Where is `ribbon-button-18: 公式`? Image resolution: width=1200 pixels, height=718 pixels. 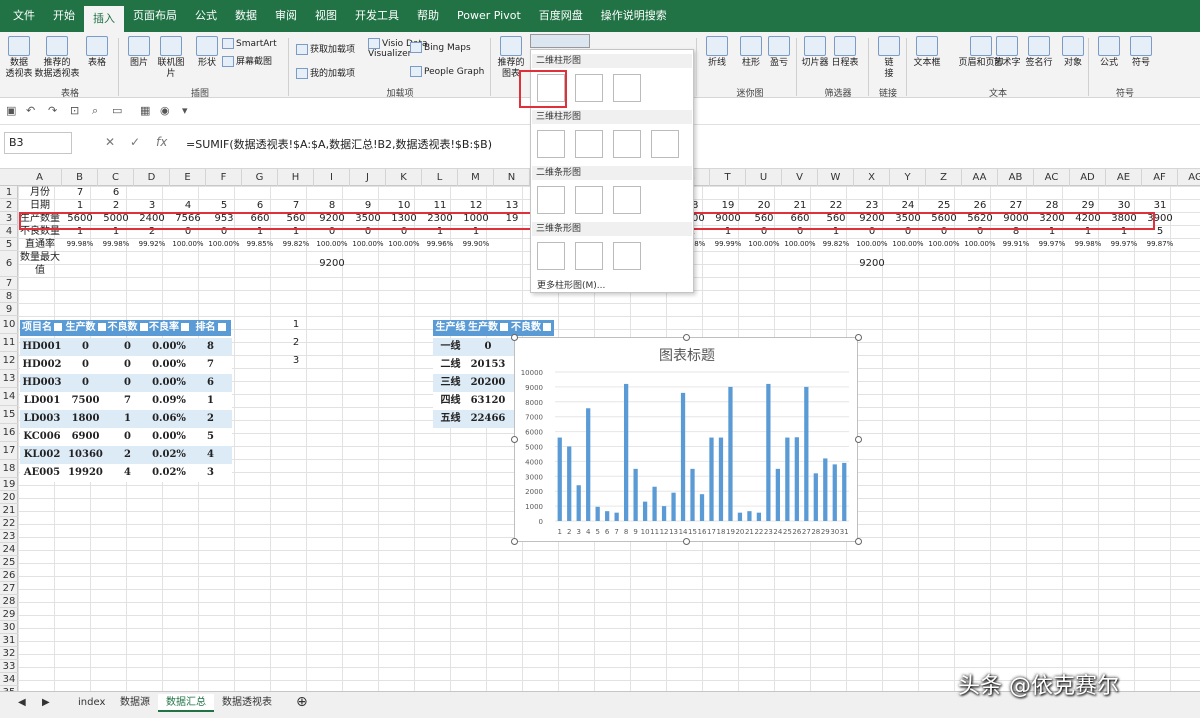
ribbon-button-18: 公式 is located at coordinates (1109, 52).